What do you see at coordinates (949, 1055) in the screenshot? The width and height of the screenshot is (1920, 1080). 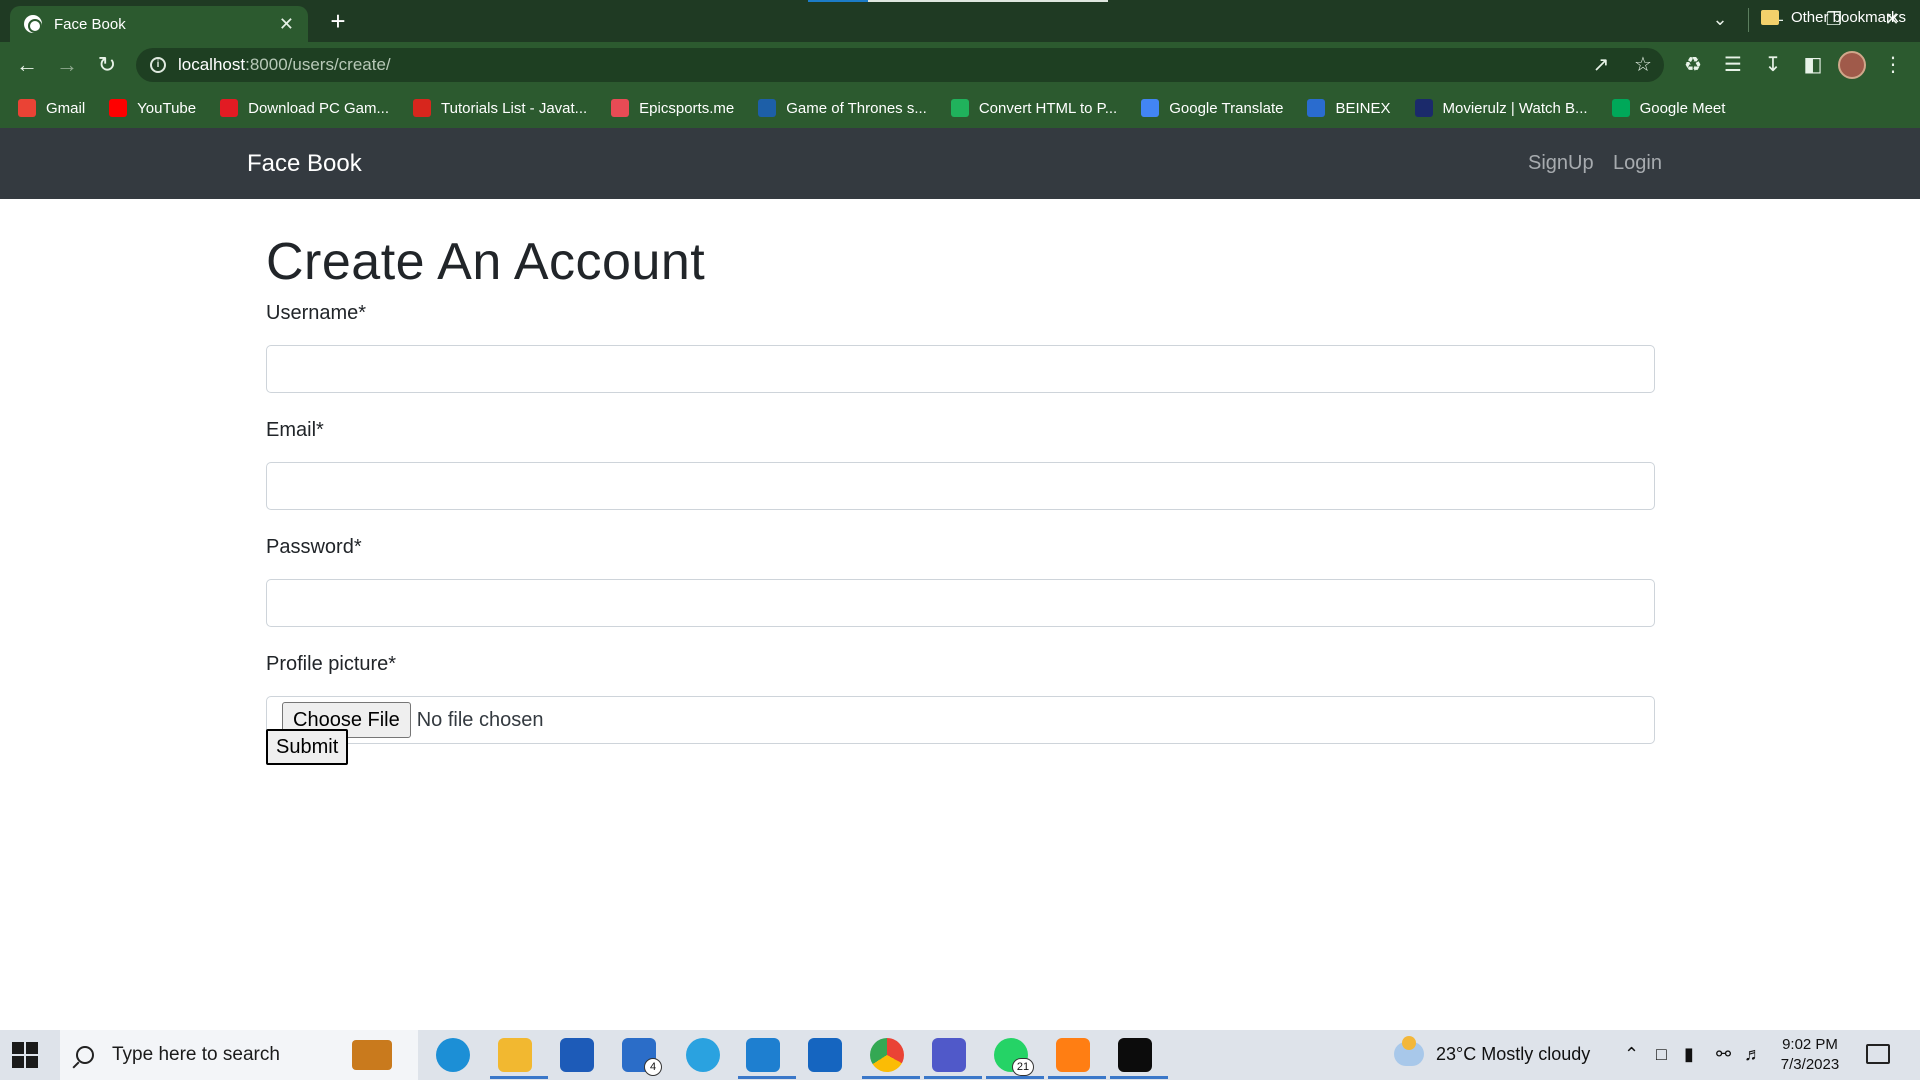 I see `teams-icon` at bounding box center [949, 1055].